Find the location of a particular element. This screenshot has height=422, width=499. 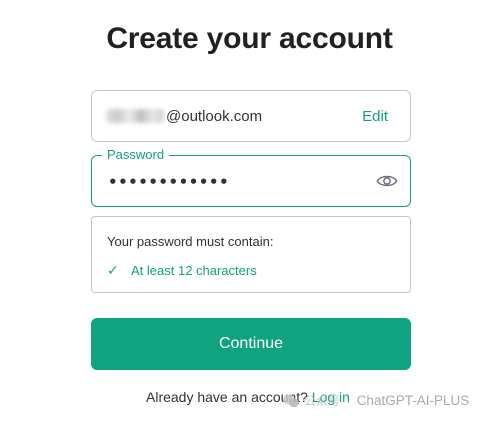

wechat-icon is located at coordinates (291, 401).